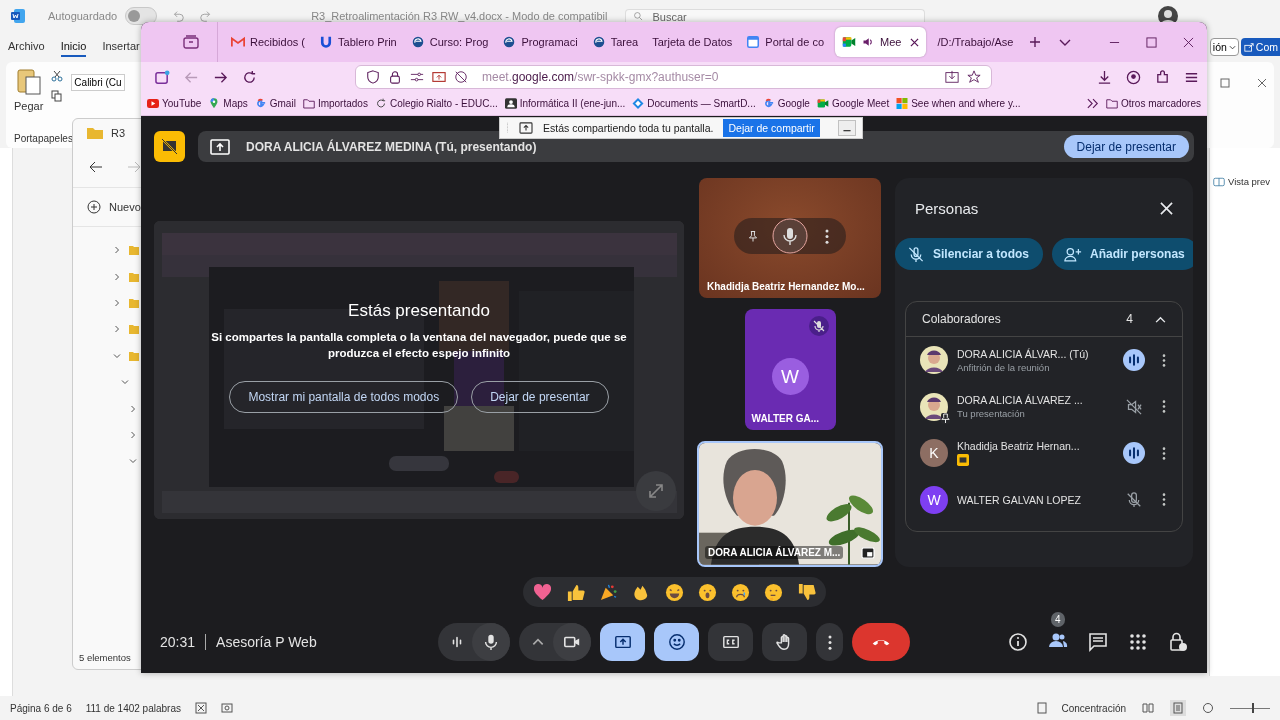 This screenshot has height=720, width=1280. Describe the element at coordinates (829, 642) in the screenshot. I see `more-options-button` at that location.